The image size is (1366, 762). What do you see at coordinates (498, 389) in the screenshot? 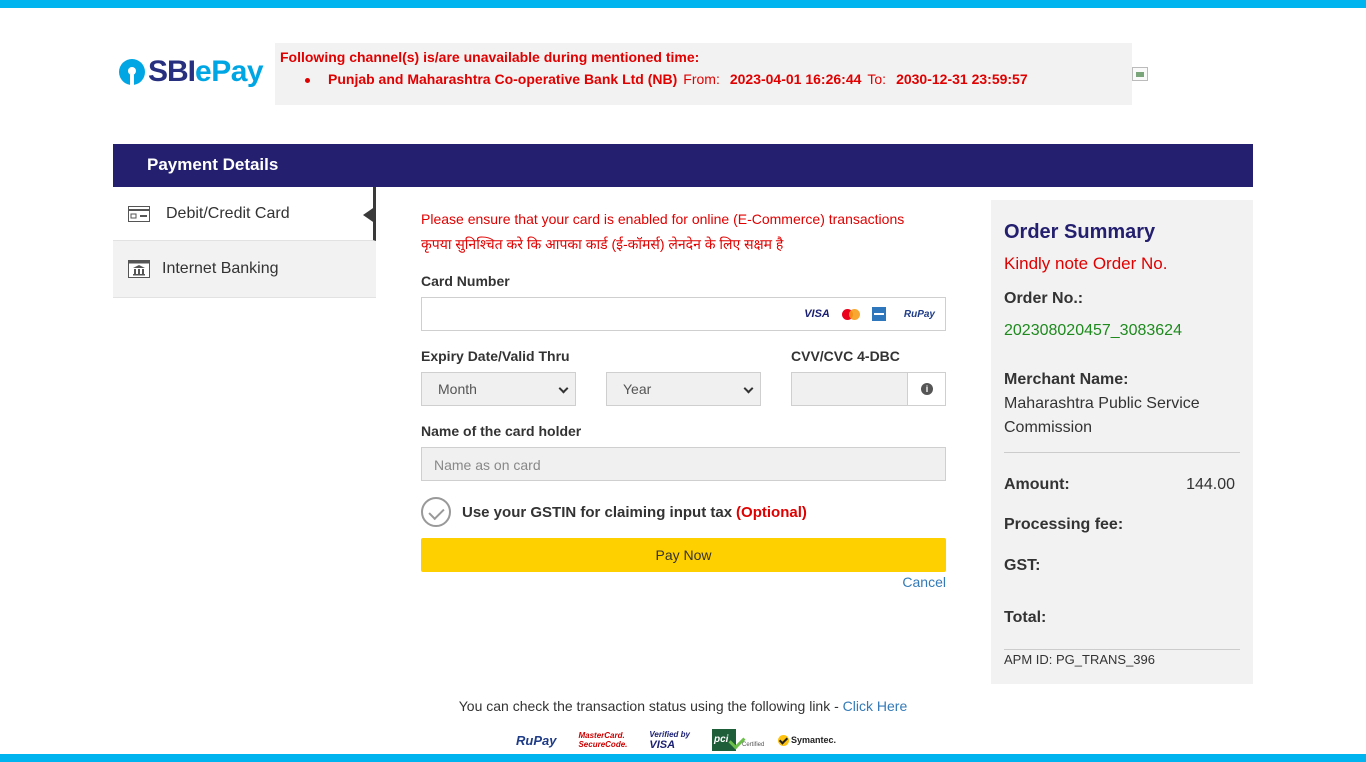
I see `expiry-month-select: Month` at bounding box center [498, 389].